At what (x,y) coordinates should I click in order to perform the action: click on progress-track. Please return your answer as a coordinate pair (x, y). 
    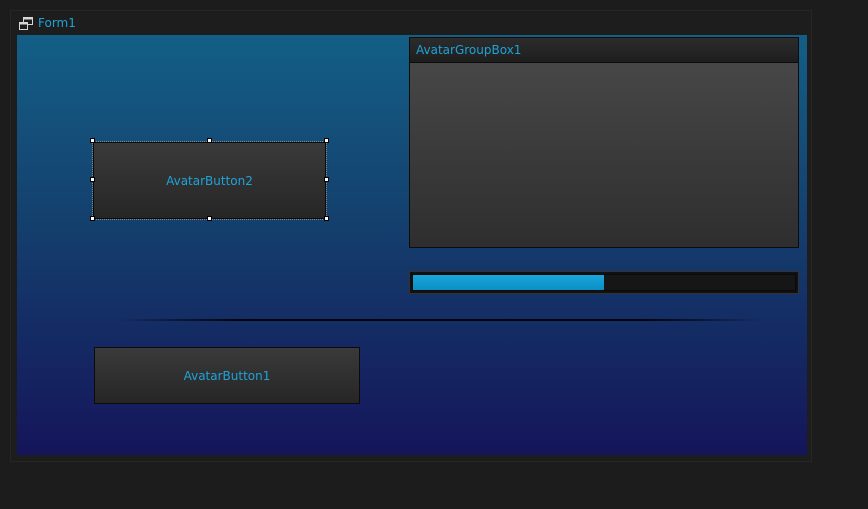
    Looking at the image, I should click on (604, 282).